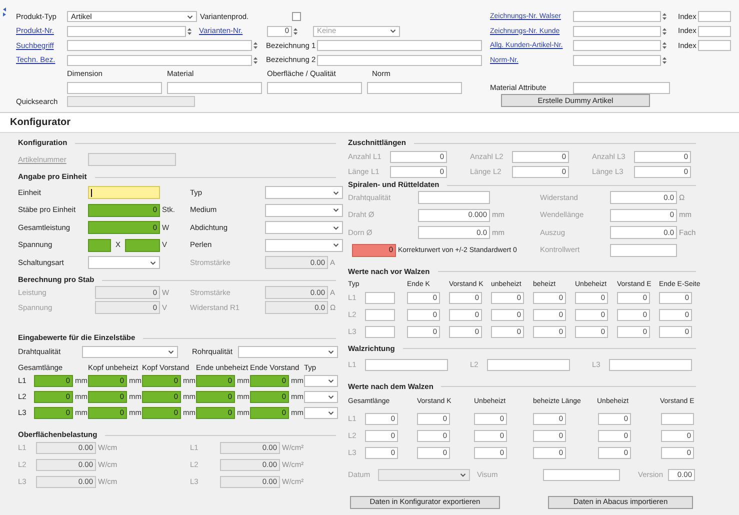 This screenshot has width=739, height=515. What do you see at coordinates (91, 192) in the screenshot?
I see `text-cursor` at bounding box center [91, 192].